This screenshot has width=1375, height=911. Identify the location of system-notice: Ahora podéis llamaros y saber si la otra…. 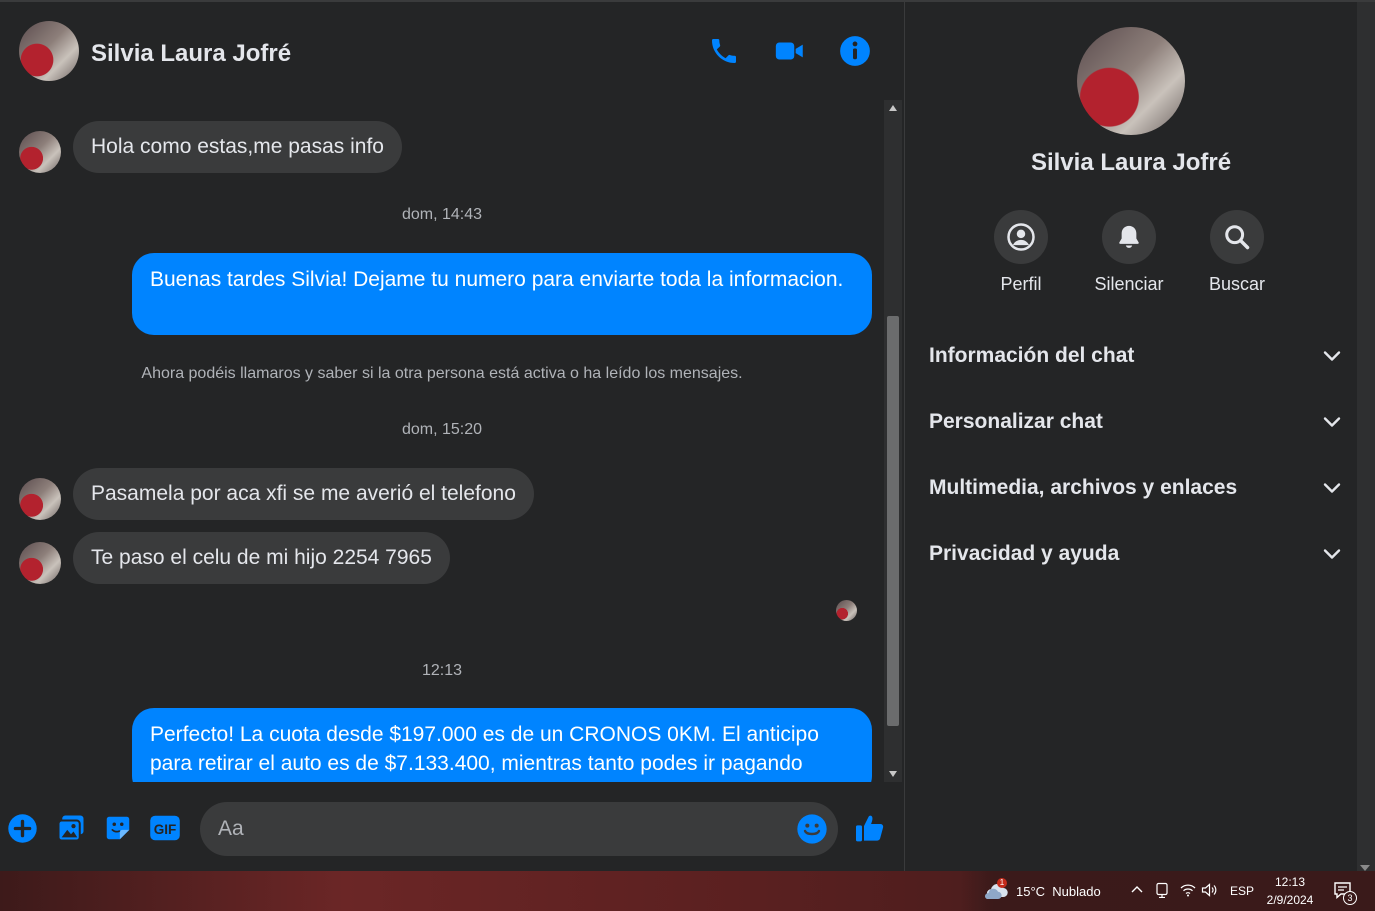
(442, 373).